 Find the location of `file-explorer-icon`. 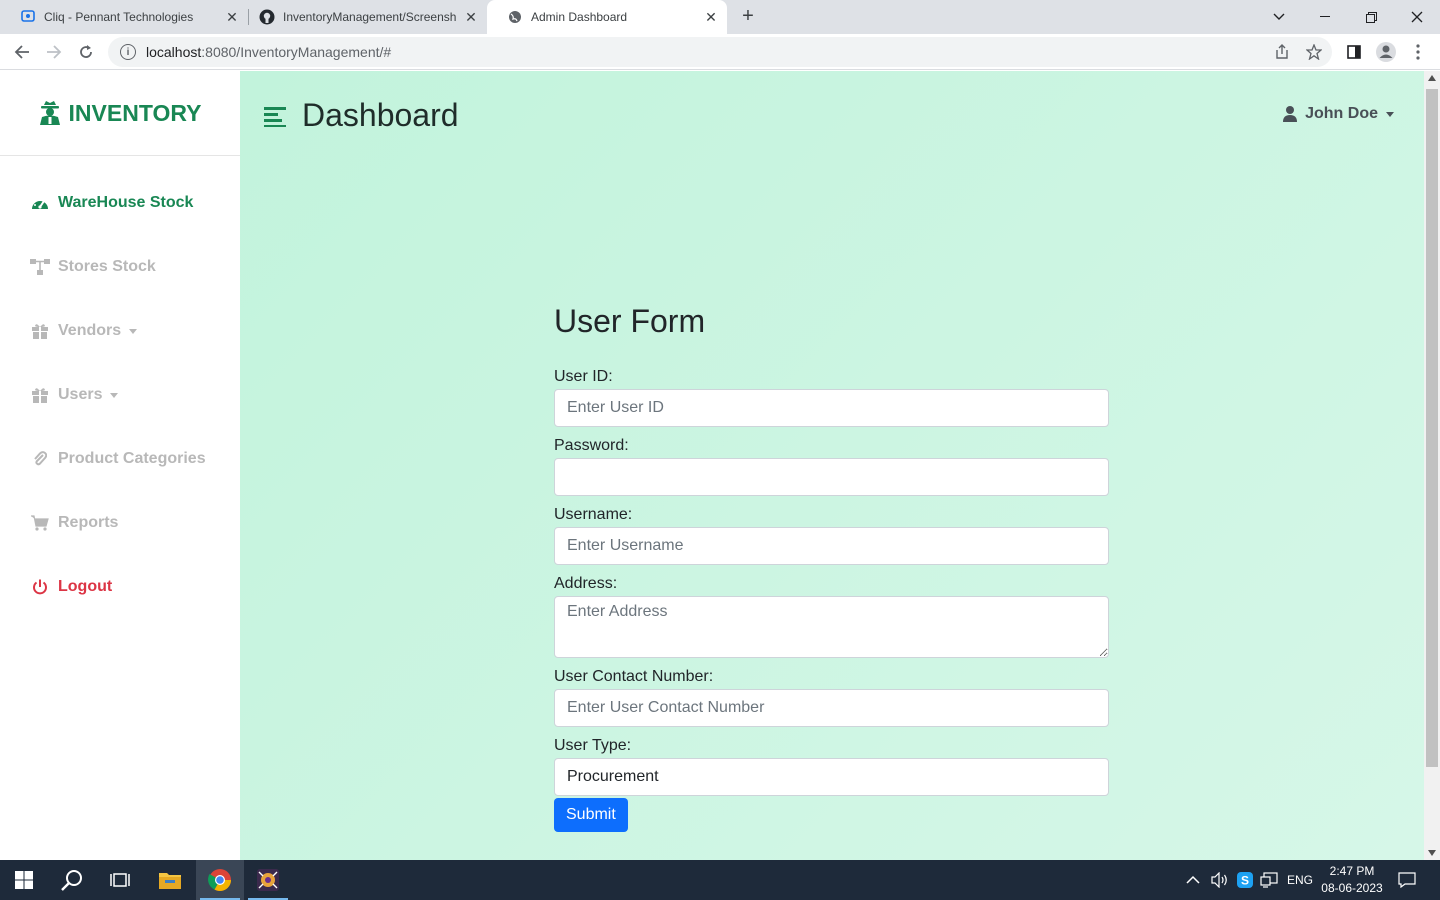

file-explorer-icon is located at coordinates (170, 880).